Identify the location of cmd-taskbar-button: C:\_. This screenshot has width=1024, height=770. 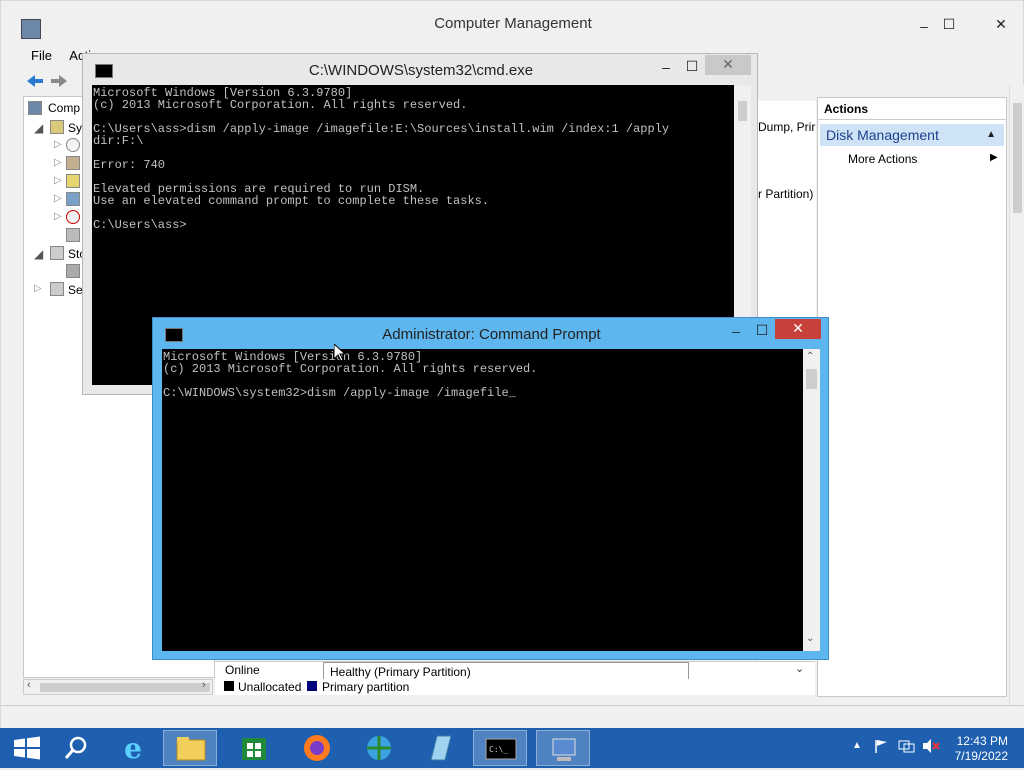
(500, 748).